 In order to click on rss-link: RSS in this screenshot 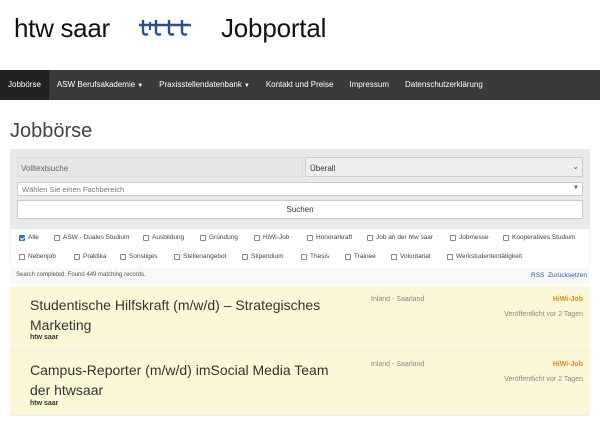, I will do `click(537, 275)`.